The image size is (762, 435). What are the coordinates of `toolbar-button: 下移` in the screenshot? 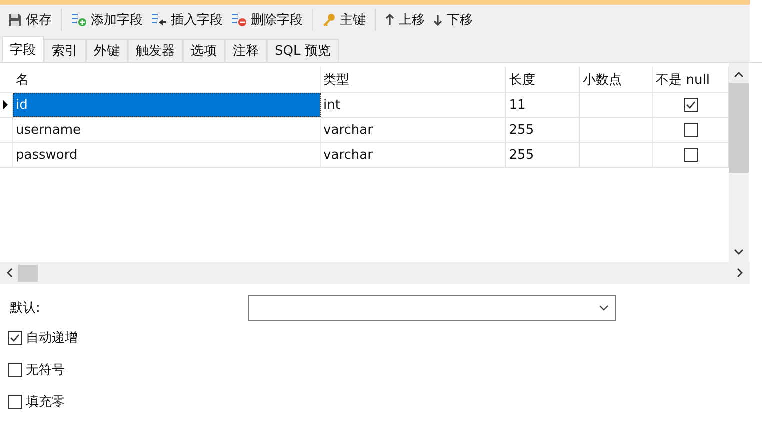 It's located at (453, 20).